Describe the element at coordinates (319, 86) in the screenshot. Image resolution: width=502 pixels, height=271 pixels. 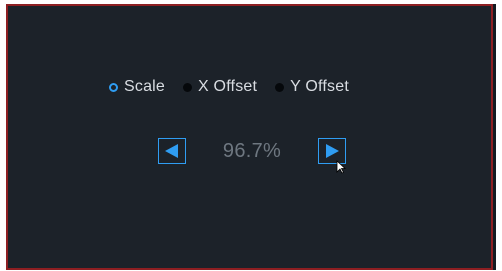
I see `radio-label-y-offset: Y Offset` at that location.